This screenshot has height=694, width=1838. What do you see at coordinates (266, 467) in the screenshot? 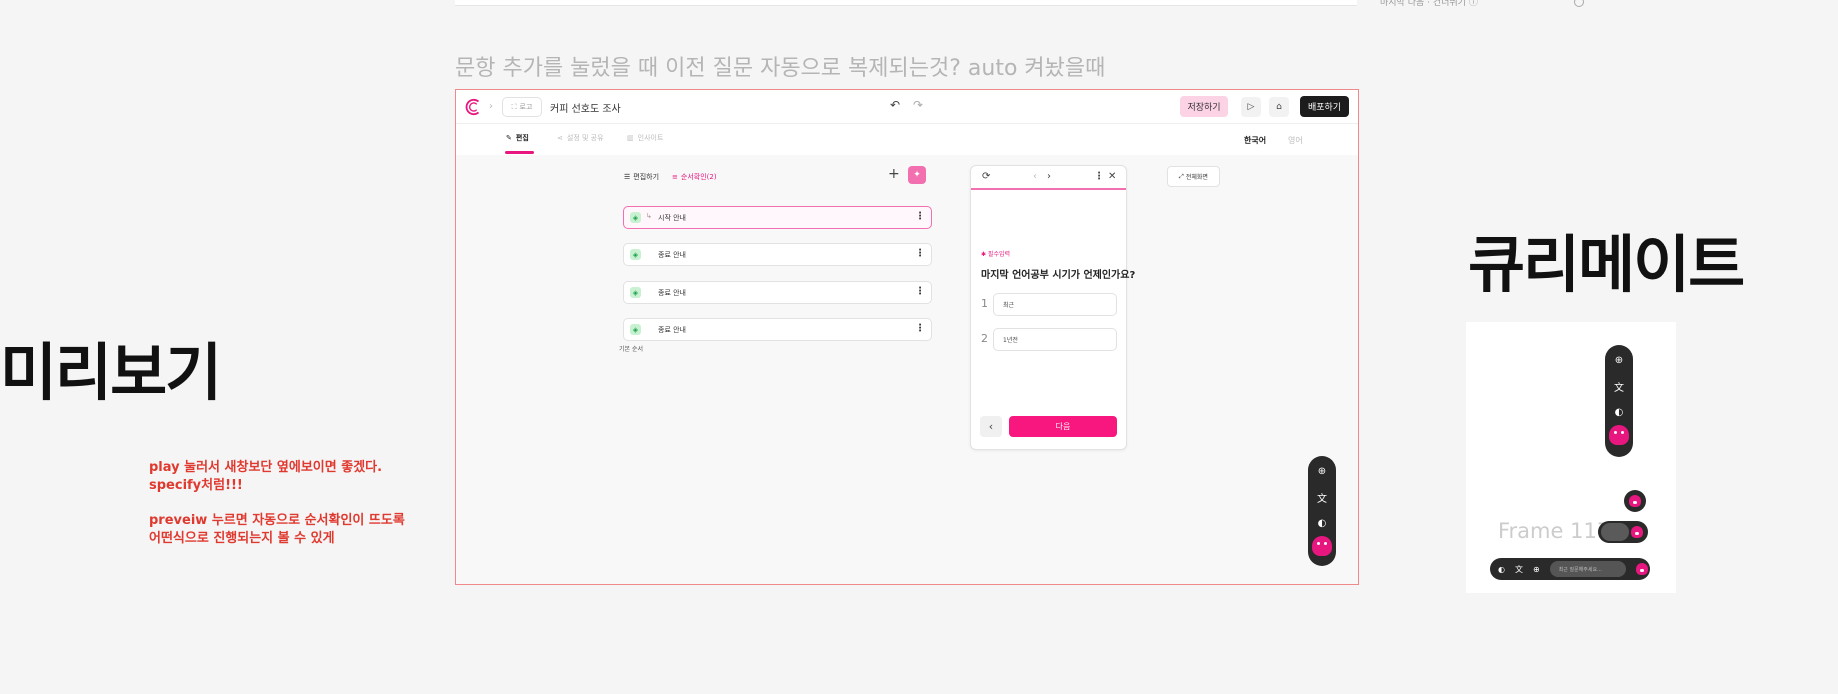
I see `note-line-1: play 눌러서 새창보단 옆에보이면 좋겠다.` at bounding box center [266, 467].